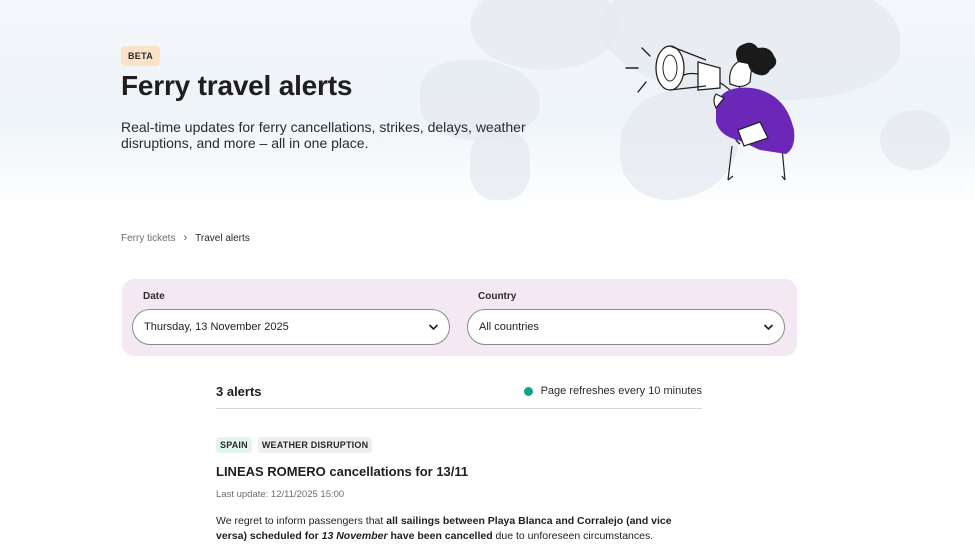 This screenshot has height=548, width=975. What do you see at coordinates (291, 327) in the screenshot?
I see `date-select: Thursday, 13 November 2025` at bounding box center [291, 327].